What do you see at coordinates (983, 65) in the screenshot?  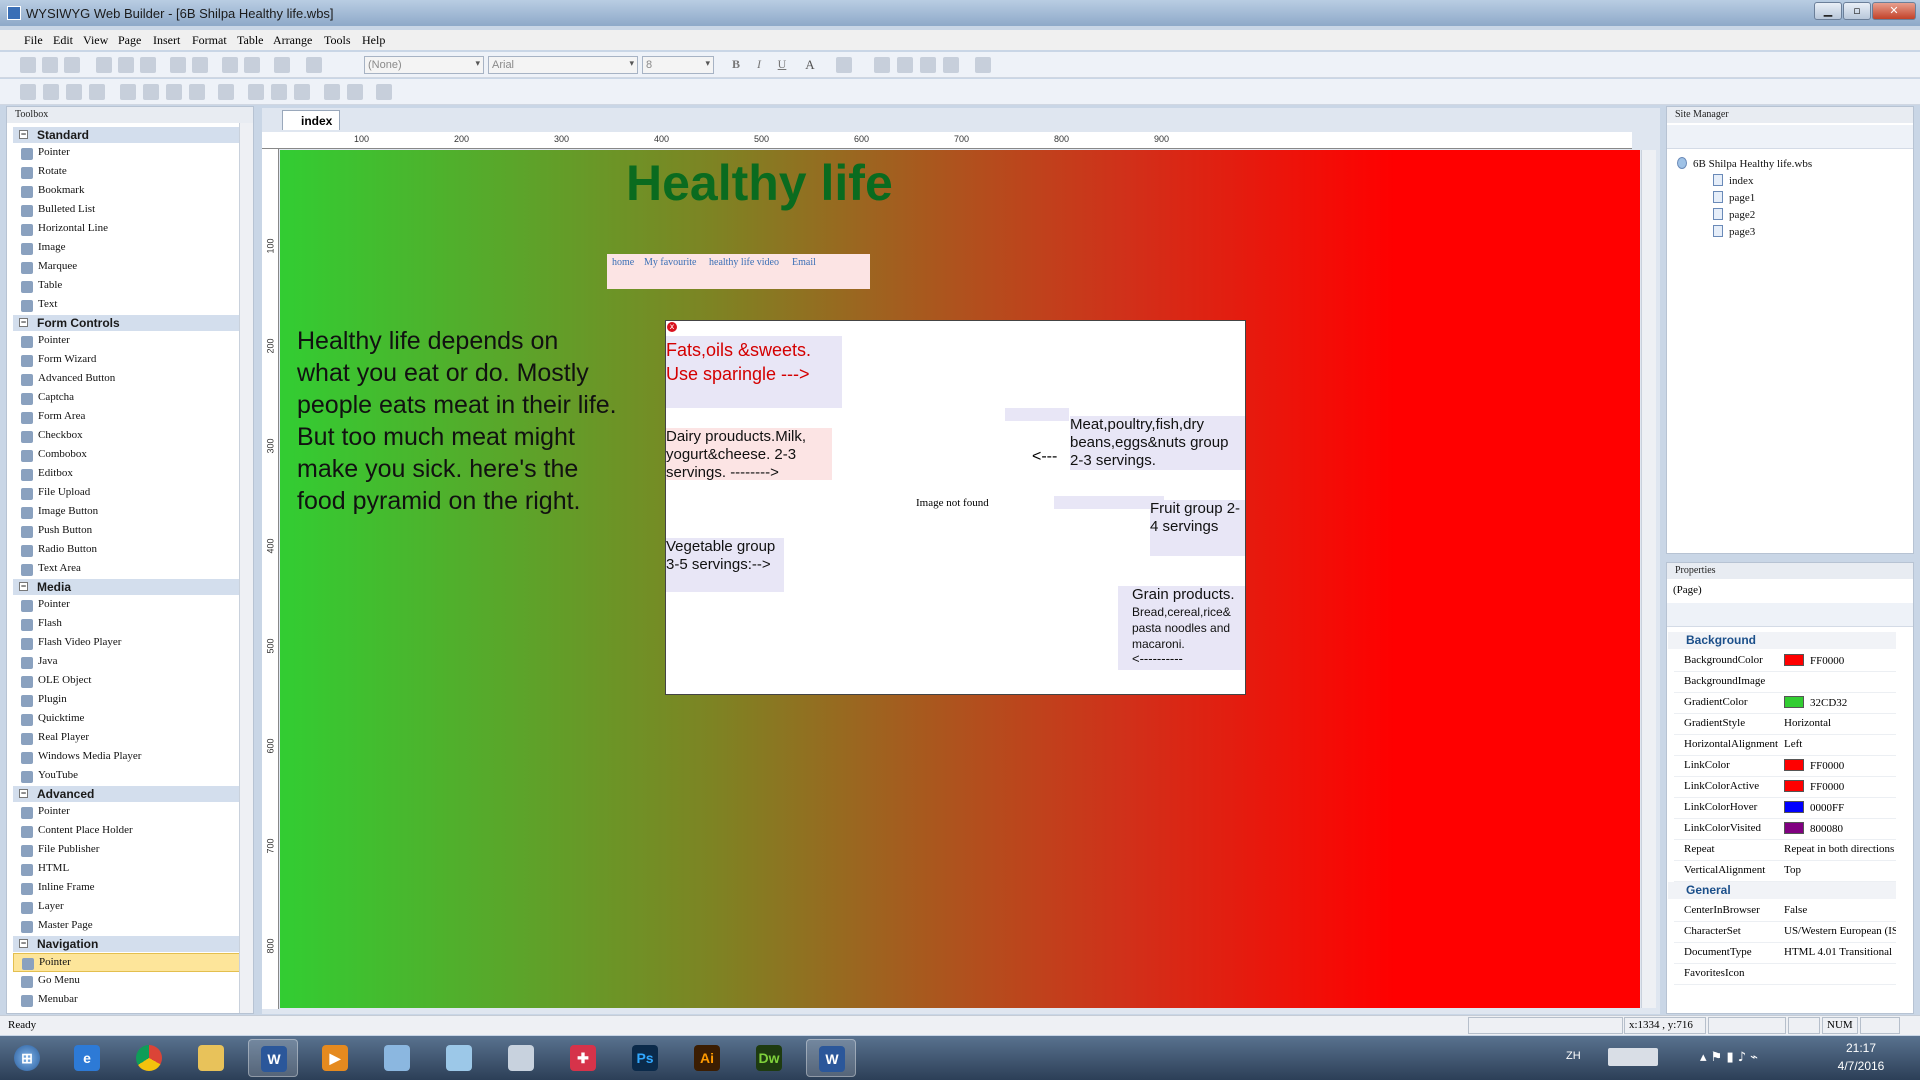 I see `spell-icon` at bounding box center [983, 65].